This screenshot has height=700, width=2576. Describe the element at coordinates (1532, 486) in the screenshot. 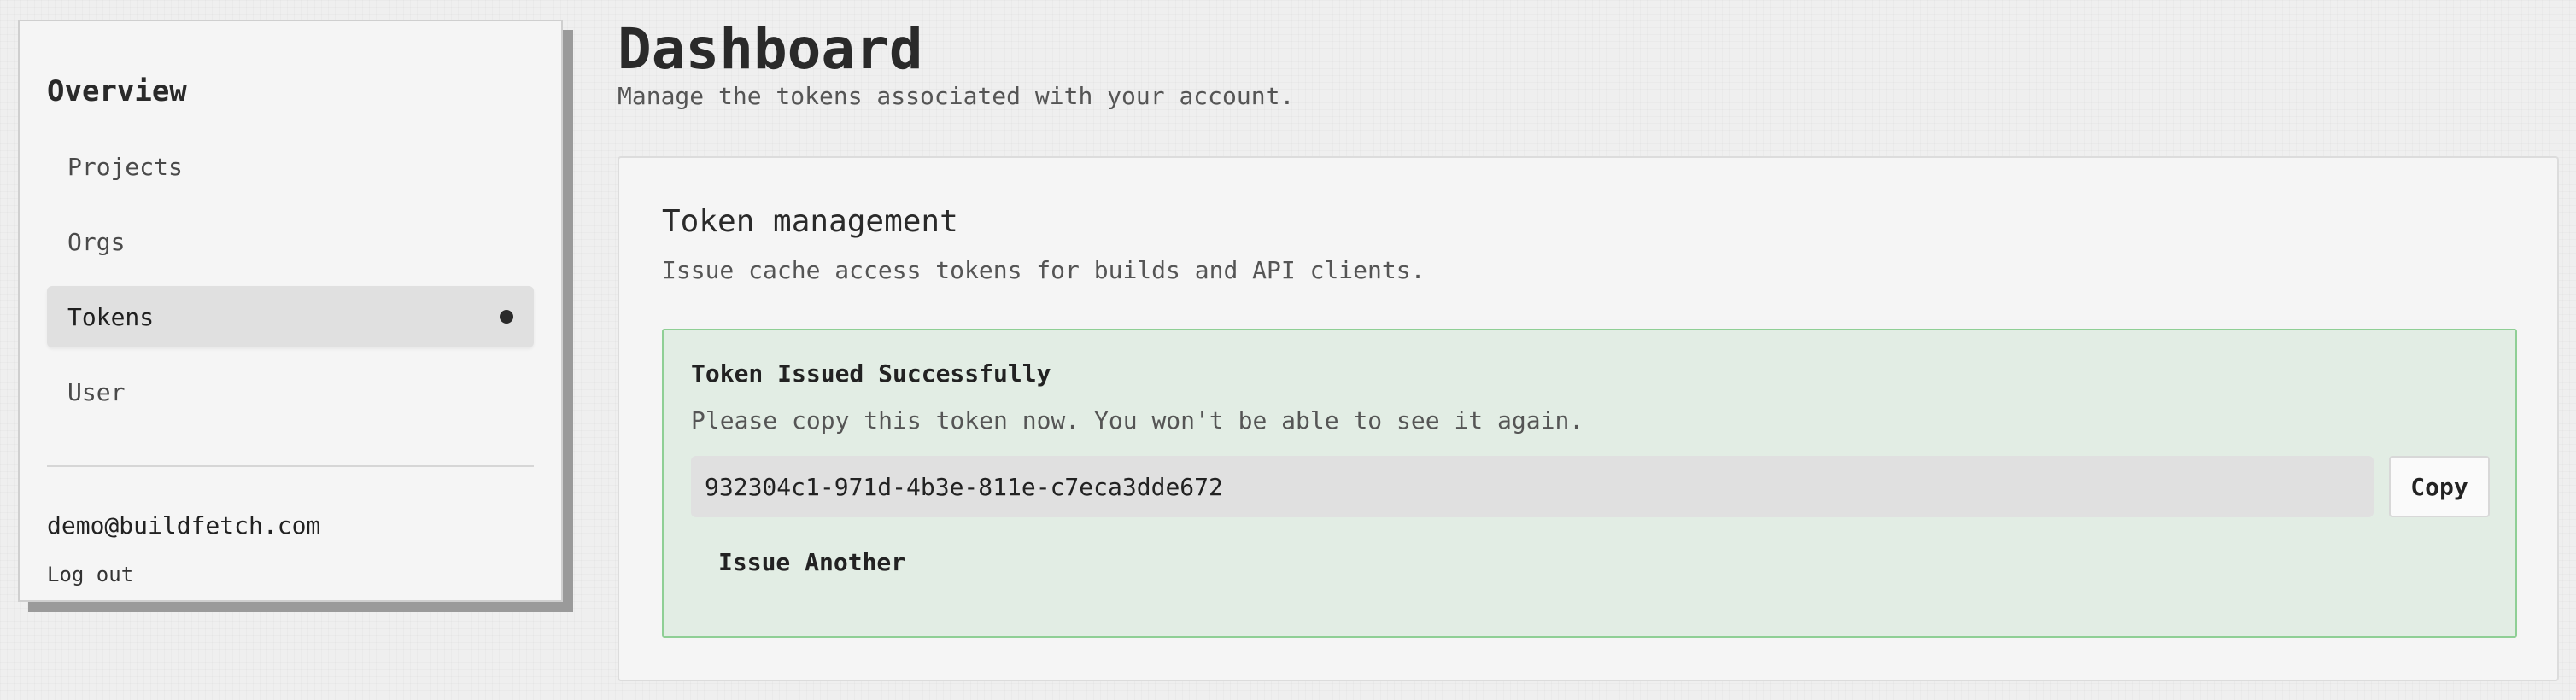

I see `token-field: 932304c1-971d-4b3e-811e-c7eca3dde672` at that location.